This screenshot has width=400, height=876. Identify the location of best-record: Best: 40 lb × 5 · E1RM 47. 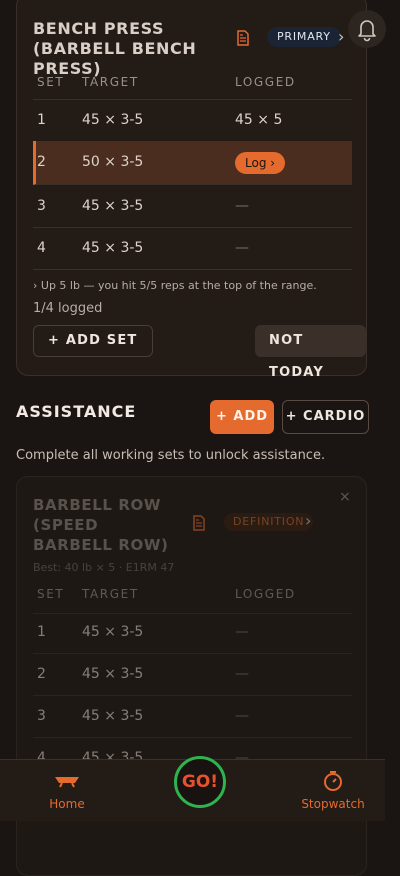
(104, 567).